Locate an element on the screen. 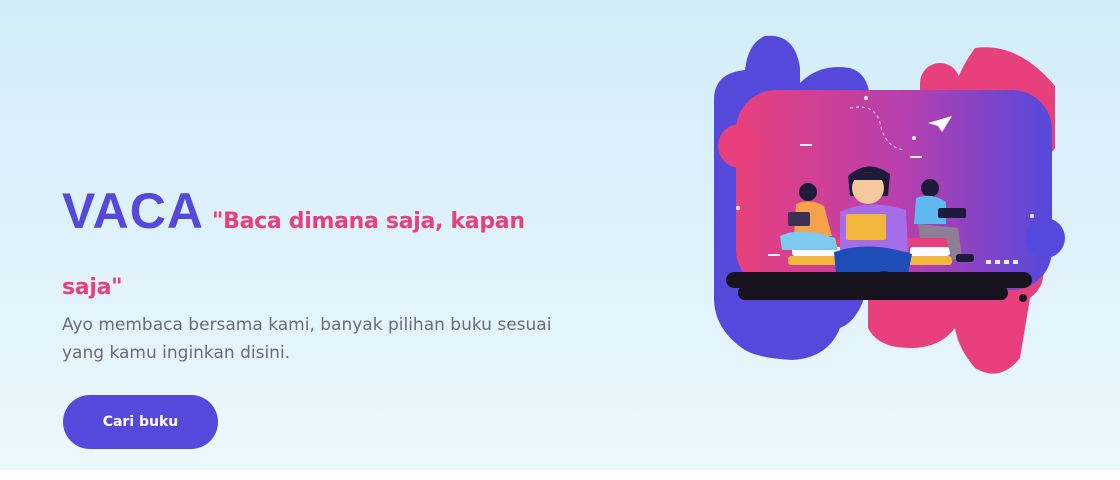 This screenshot has height=480, width=1120. page-bottom-strip is located at coordinates (560, 475).